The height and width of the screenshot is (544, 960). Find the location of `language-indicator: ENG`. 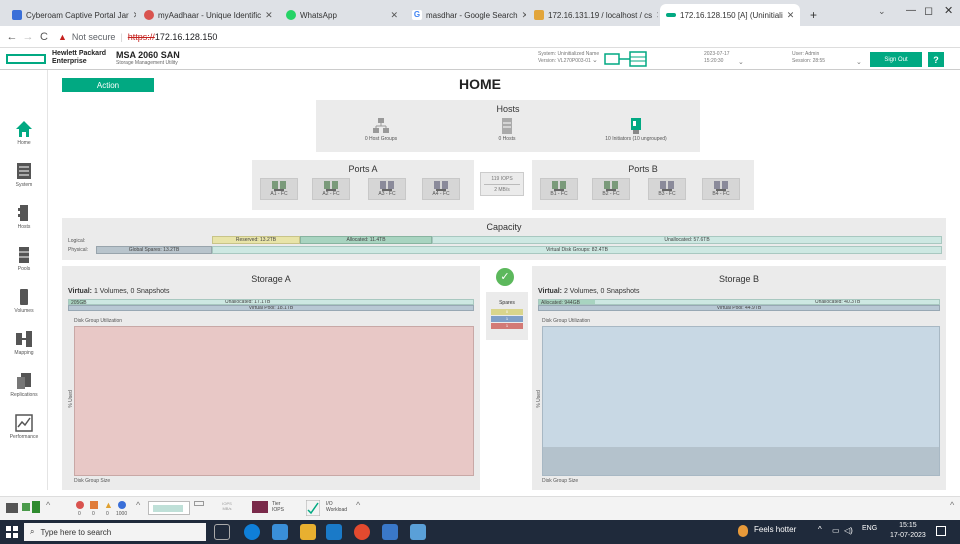

language-indicator: ENG is located at coordinates (869, 528).